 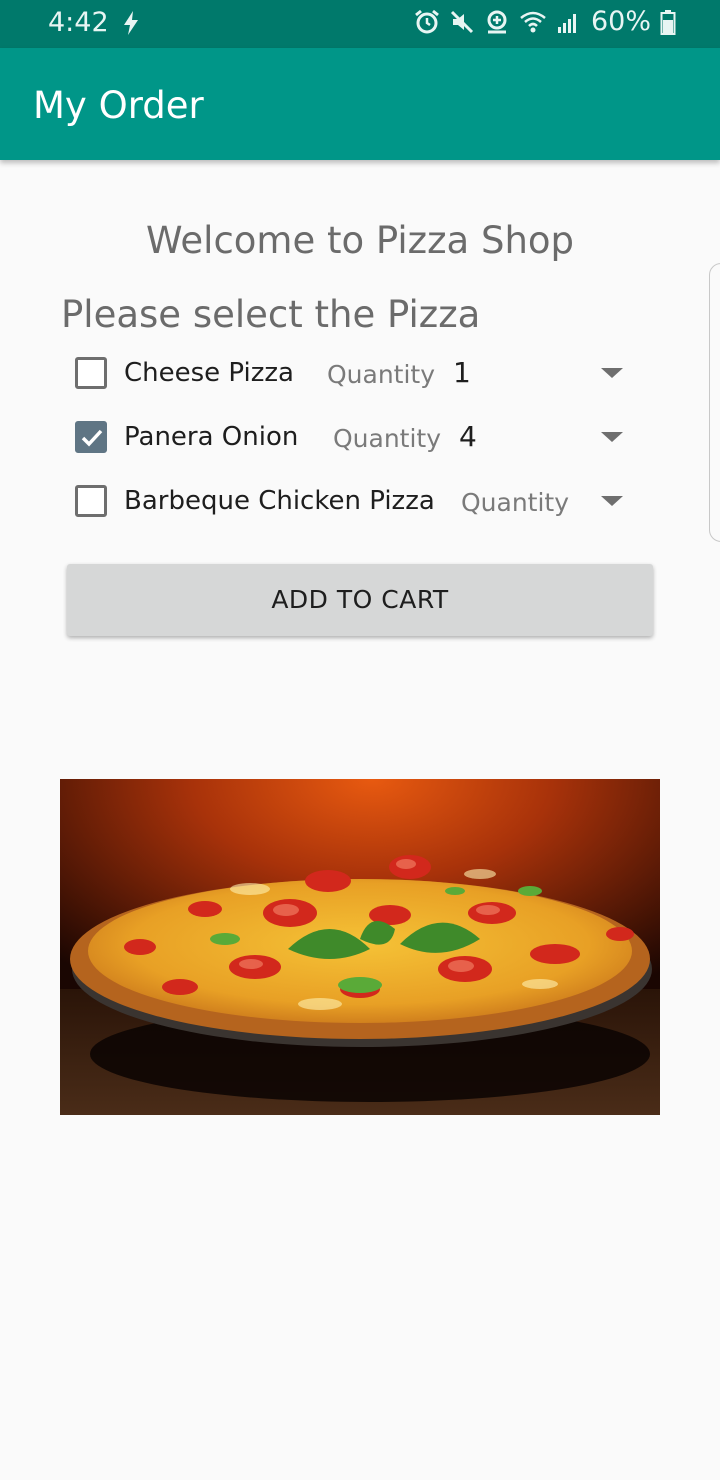 What do you see at coordinates (279, 501) in the screenshot?
I see `pizza-label: Barbeque Chicken Pizza` at bounding box center [279, 501].